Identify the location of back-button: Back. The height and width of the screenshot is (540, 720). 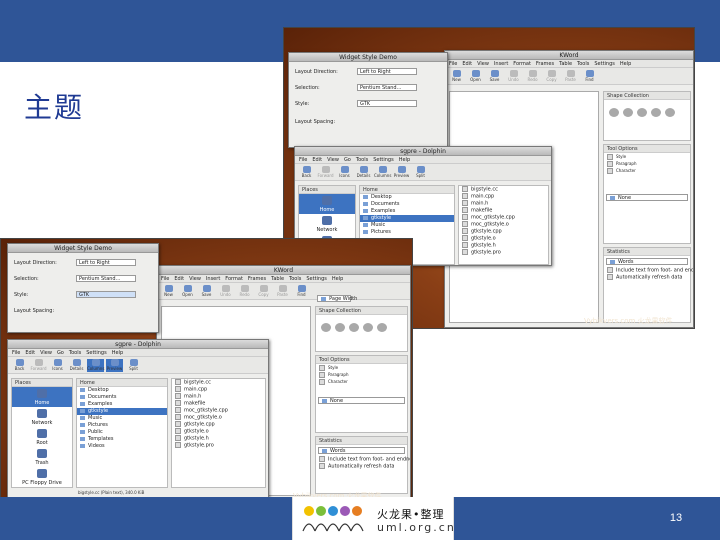
(19, 365).